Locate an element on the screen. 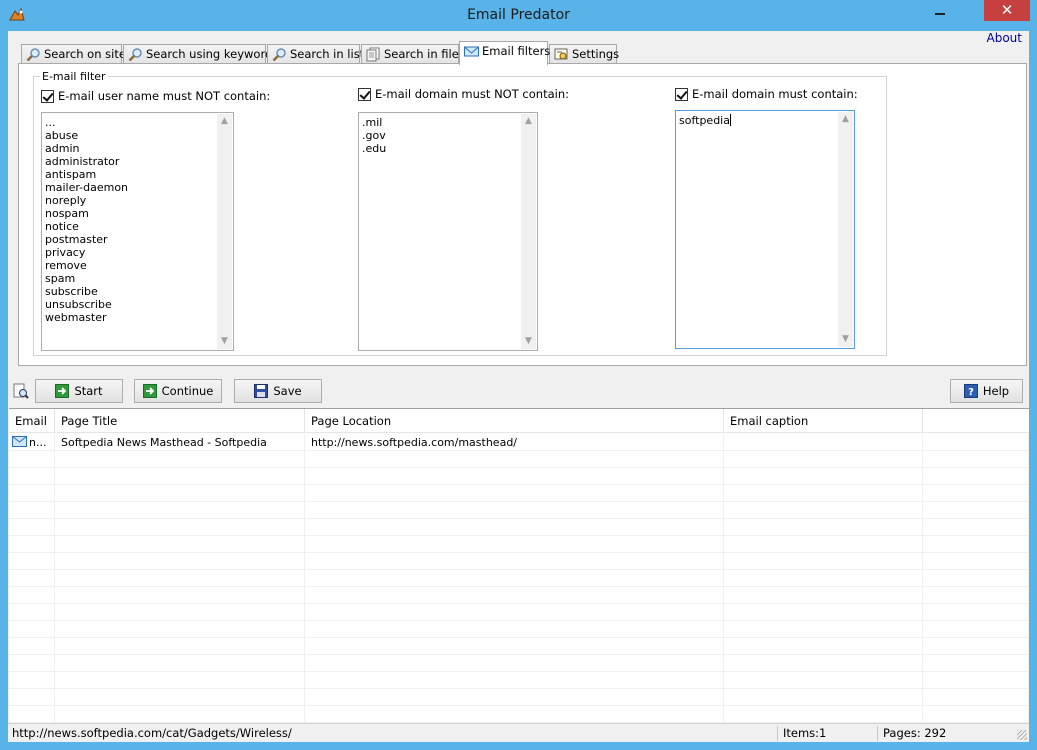  list-item-text: spam is located at coordinates (60, 278).